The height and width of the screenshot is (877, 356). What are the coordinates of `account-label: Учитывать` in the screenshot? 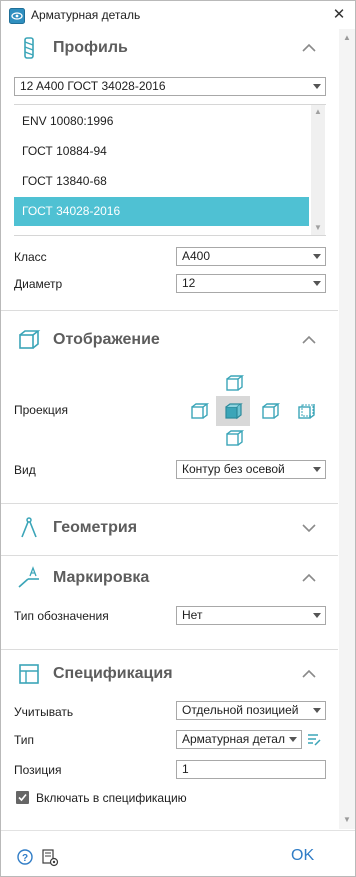 It's located at (44, 712).